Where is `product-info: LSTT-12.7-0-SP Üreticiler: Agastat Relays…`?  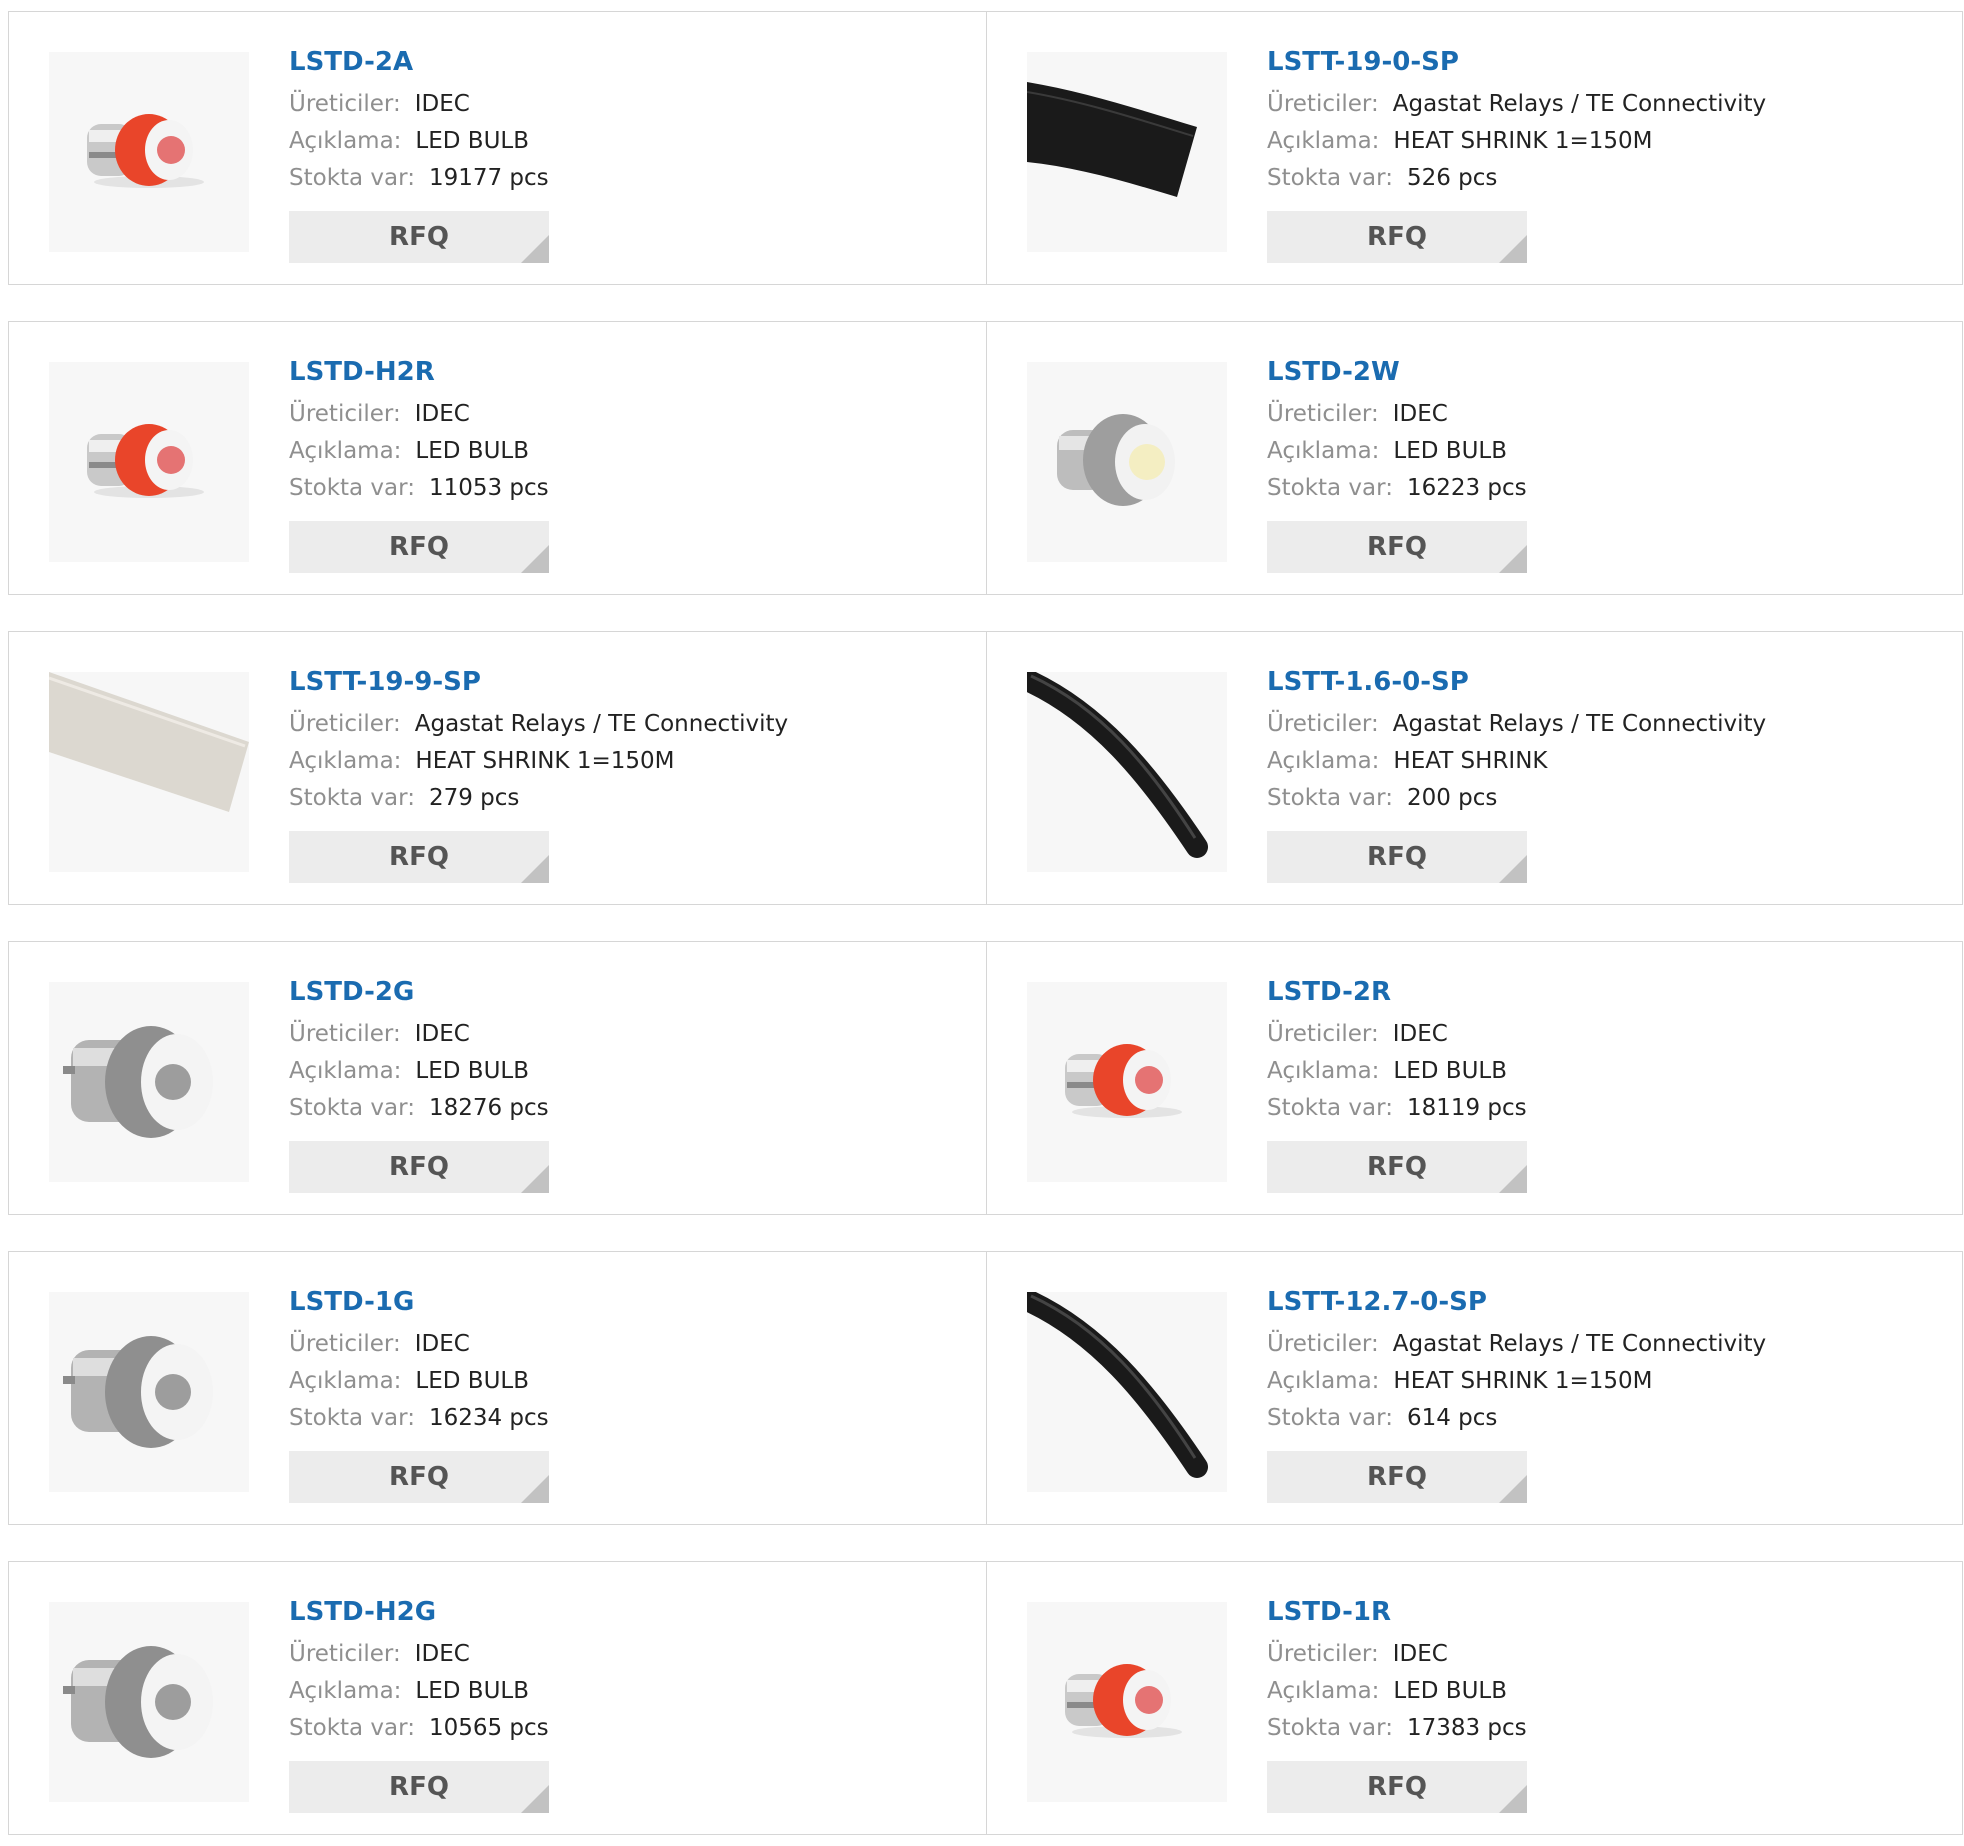
product-info: LSTT-12.7-0-SP Üreticiler: Agastat Relays… is located at coordinates (1605, 1395).